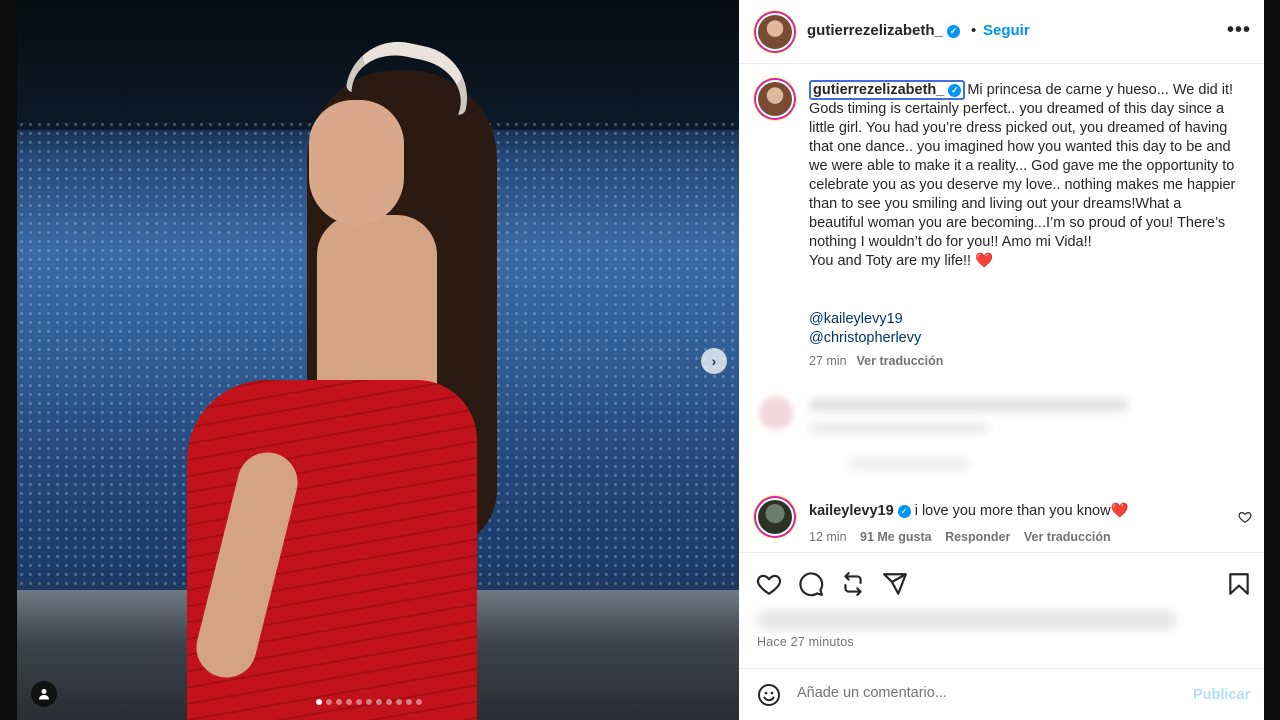  I want to click on tagged-users-button, so click(44, 694).